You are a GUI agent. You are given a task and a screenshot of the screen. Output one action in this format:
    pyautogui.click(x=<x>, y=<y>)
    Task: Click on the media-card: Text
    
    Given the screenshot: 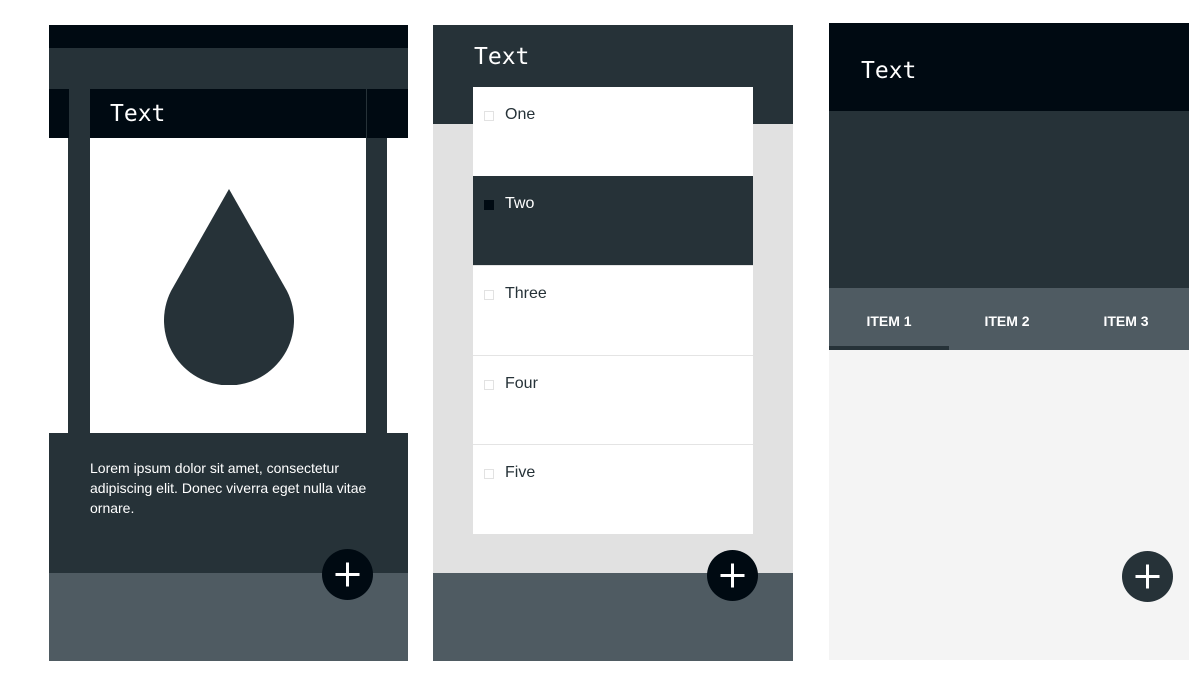 What is the action you would take?
    pyautogui.click(x=218, y=261)
    